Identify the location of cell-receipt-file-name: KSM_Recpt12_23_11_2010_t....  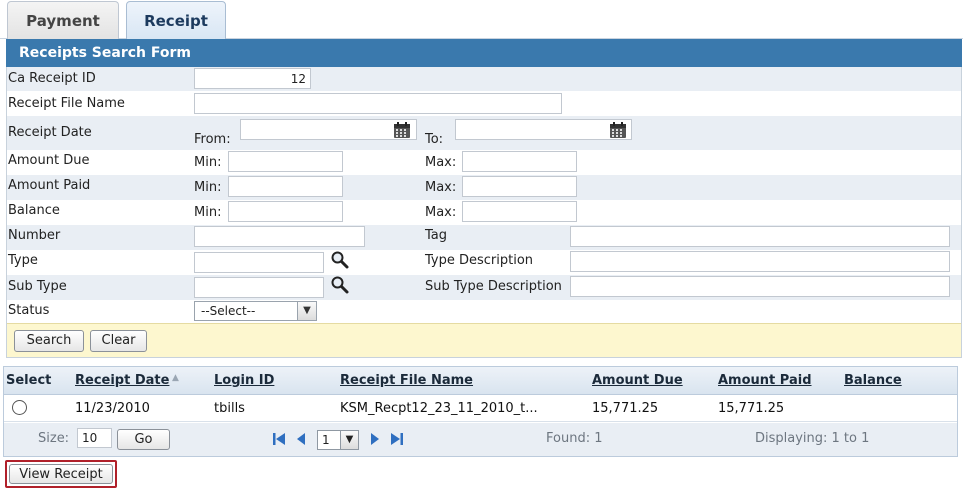
(439, 408).